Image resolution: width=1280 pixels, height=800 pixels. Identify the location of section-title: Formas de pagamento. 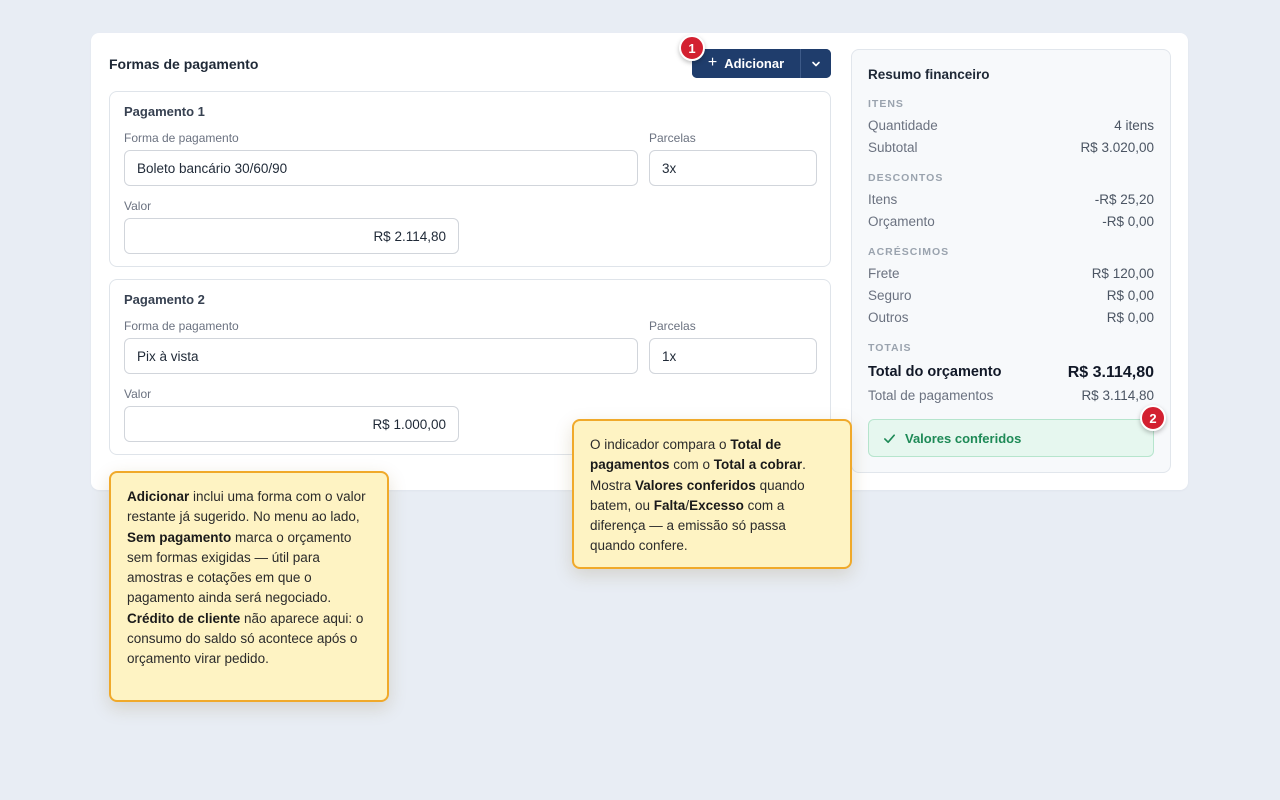
(184, 64).